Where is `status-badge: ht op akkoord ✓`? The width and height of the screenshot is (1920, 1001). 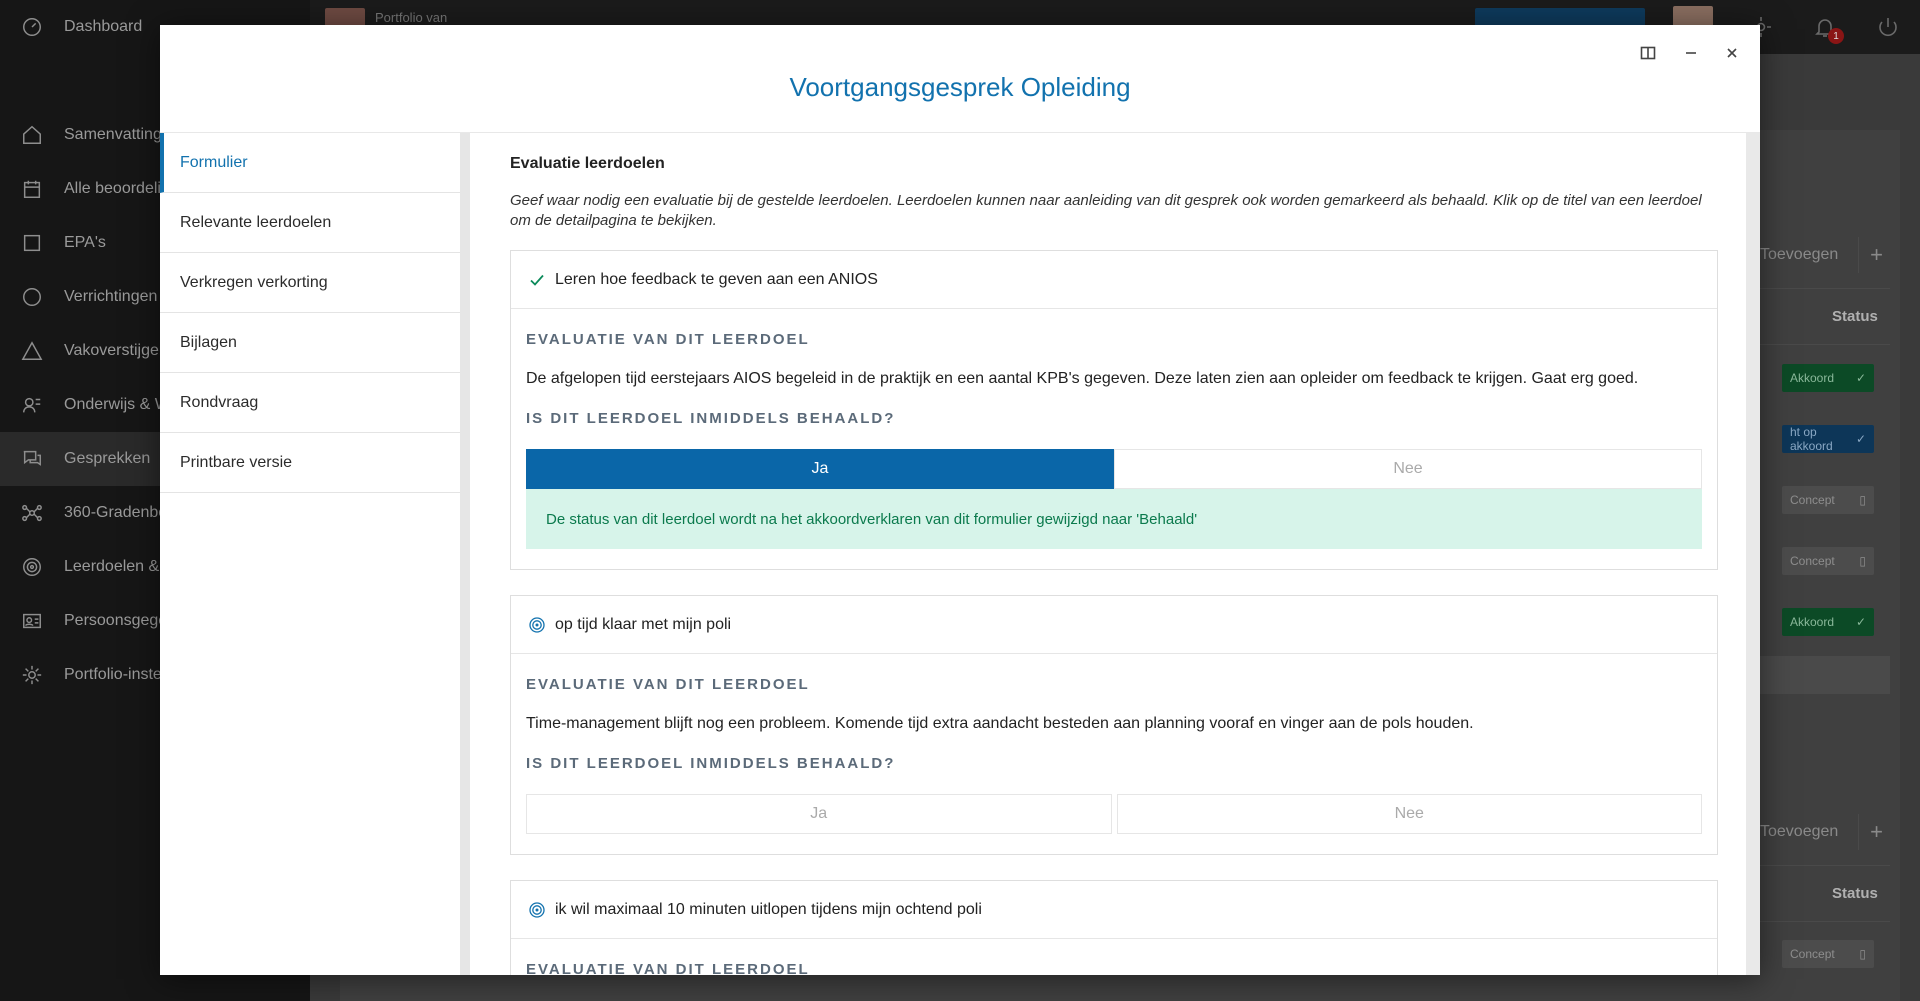 status-badge: ht op akkoord ✓ is located at coordinates (1828, 439).